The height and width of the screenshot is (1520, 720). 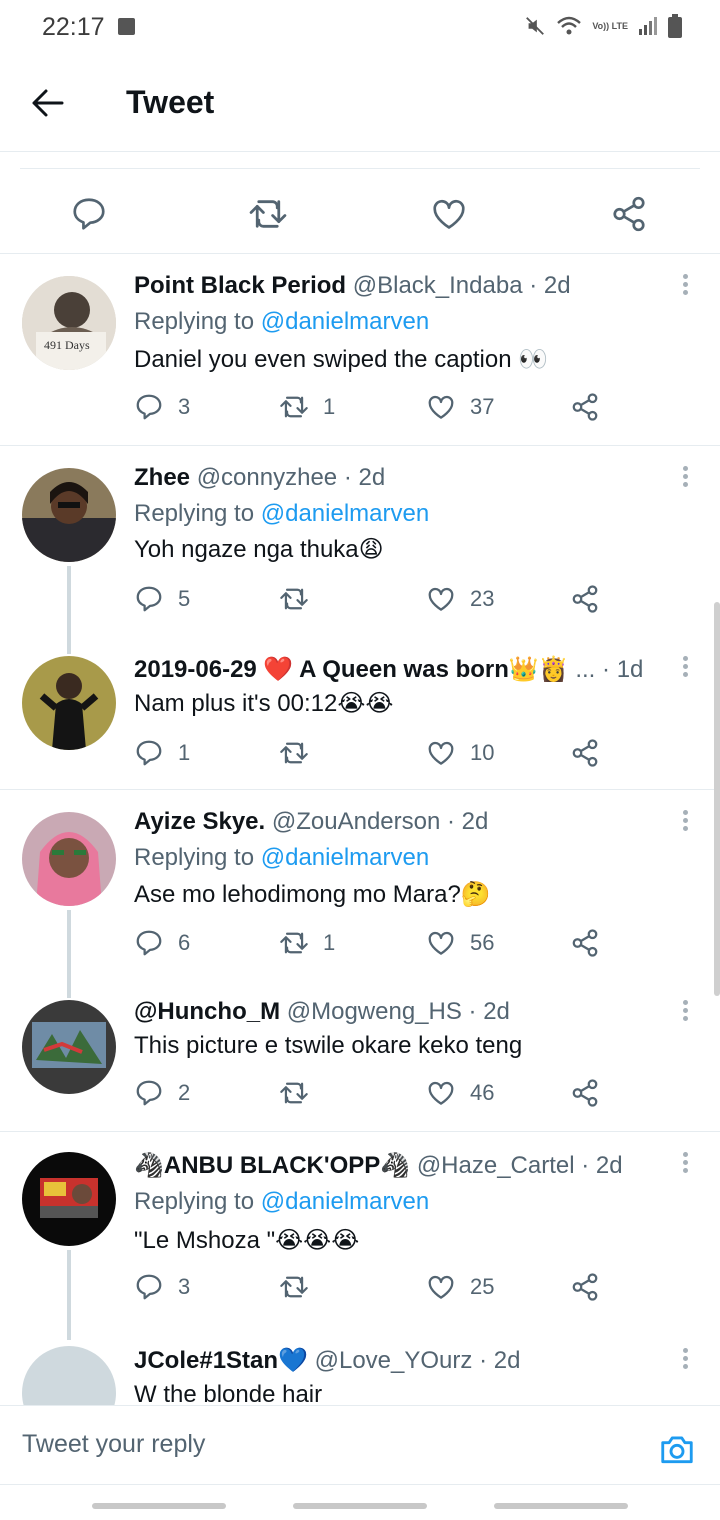 I want to click on author-handle: @Love_YOurz, so click(x=394, y=1360).